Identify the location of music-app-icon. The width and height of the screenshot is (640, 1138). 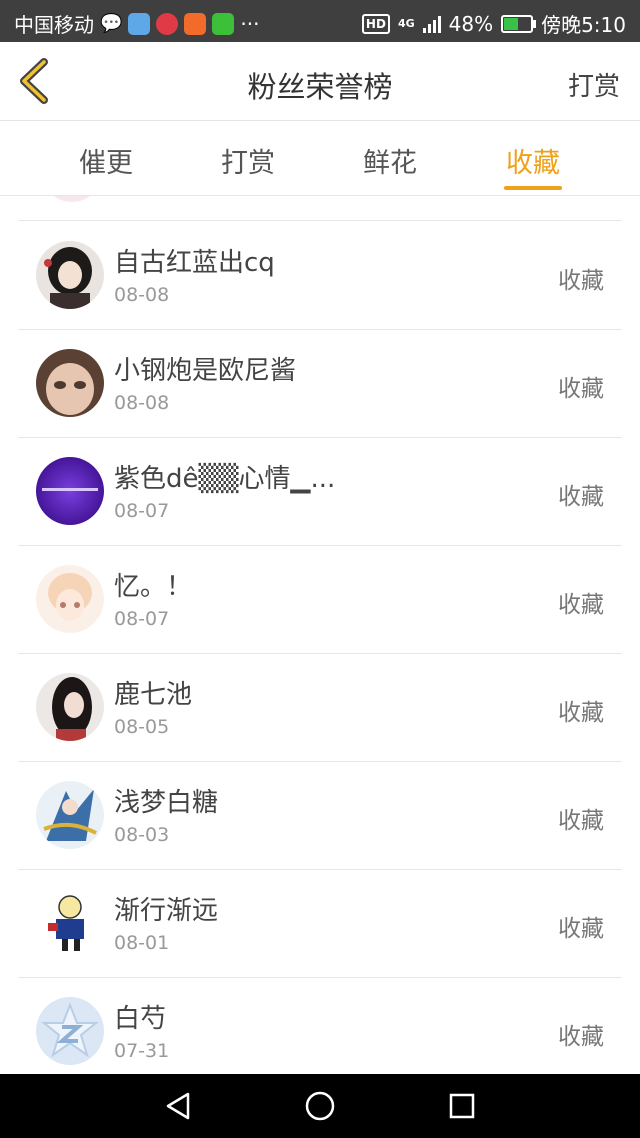
(167, 23).